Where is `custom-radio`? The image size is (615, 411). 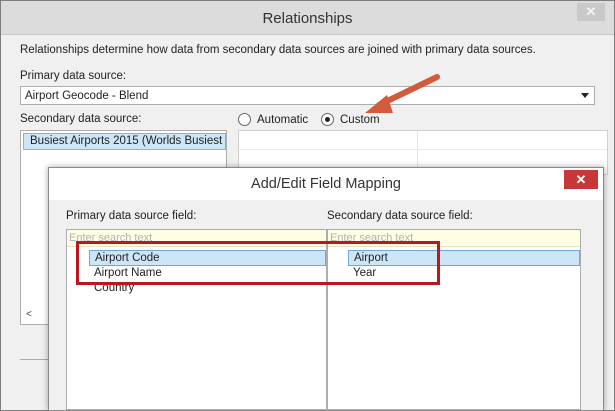
custom-radio is located at coordinates (327, 119).